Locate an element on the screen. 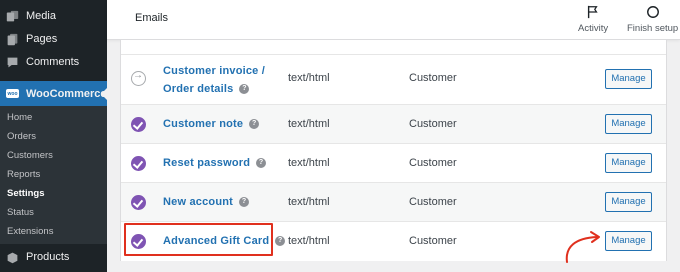 This screenshot has height=272, width=680. sidebar-item-label: Products is located at coordinates (48, 257).